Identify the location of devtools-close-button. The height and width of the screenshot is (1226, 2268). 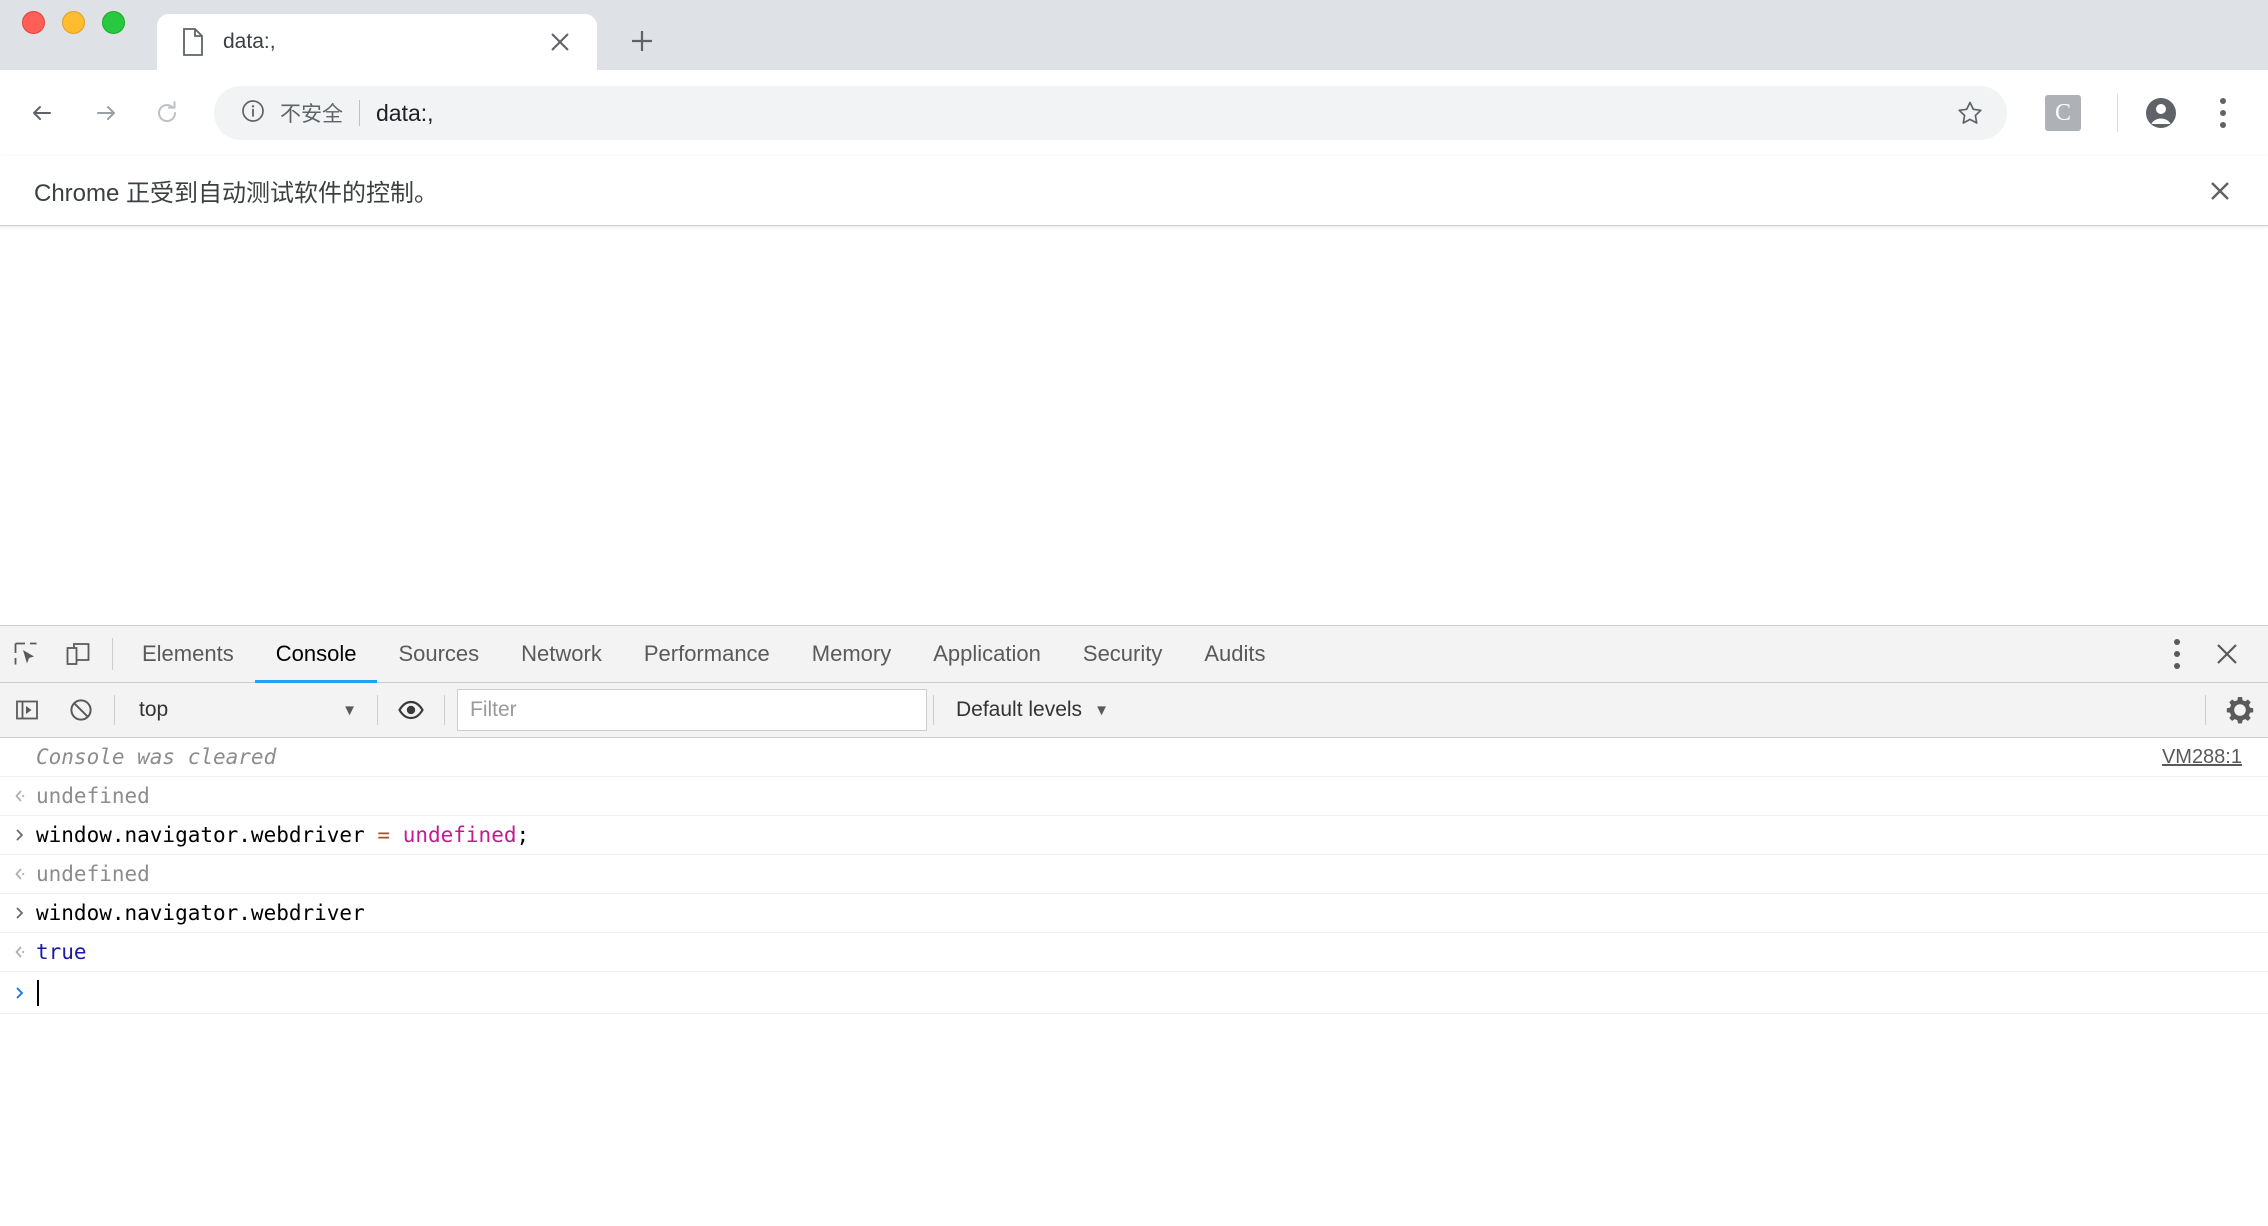
(2227, 654).